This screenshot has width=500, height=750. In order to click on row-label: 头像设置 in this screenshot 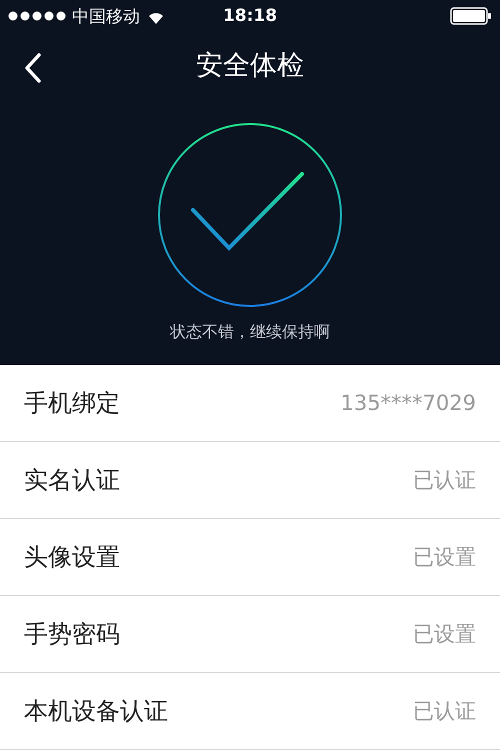, I will do `click(72, 557)`.